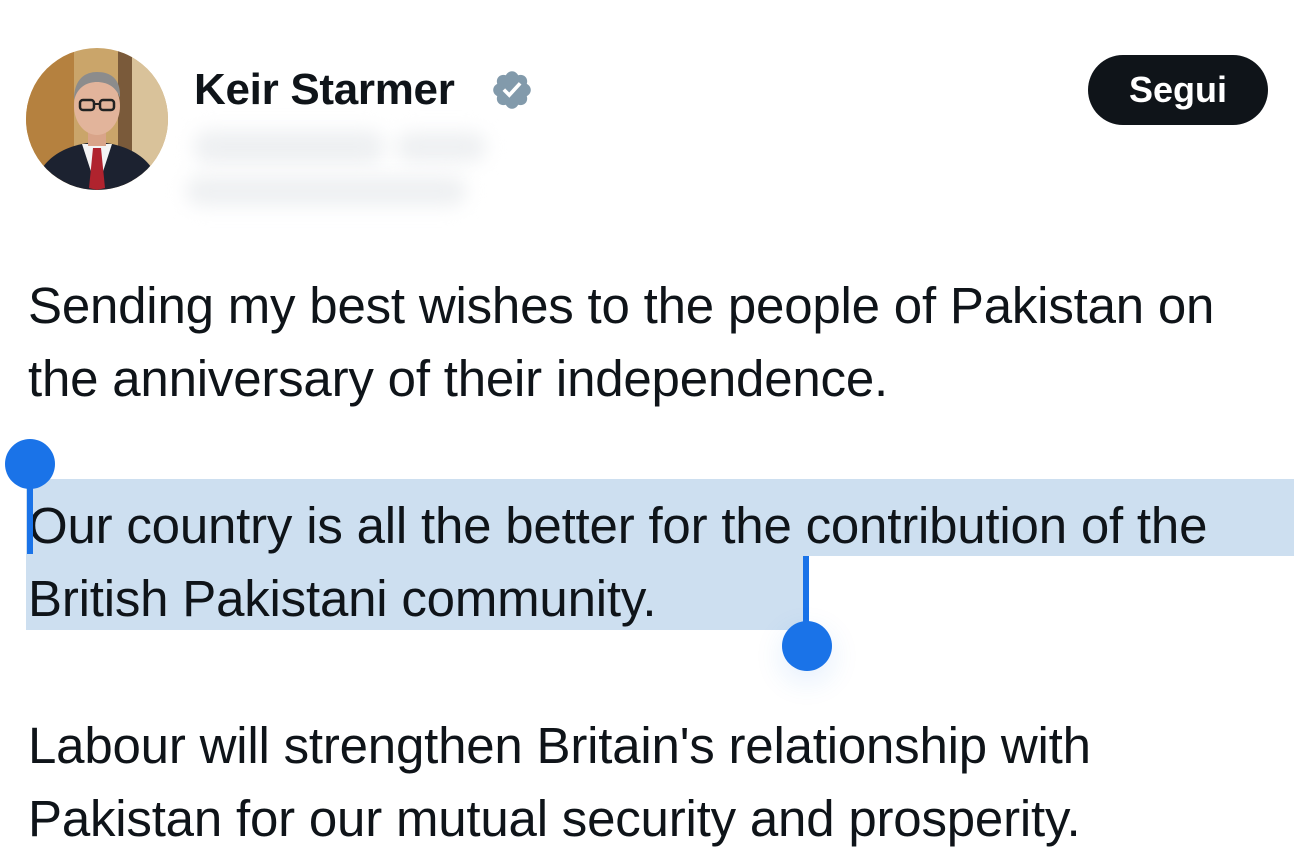 This screenshot has height=866, width=1312. Describe the element at coordinates (346, 168) in the screenshot. I see `blurred-handle` at that location.